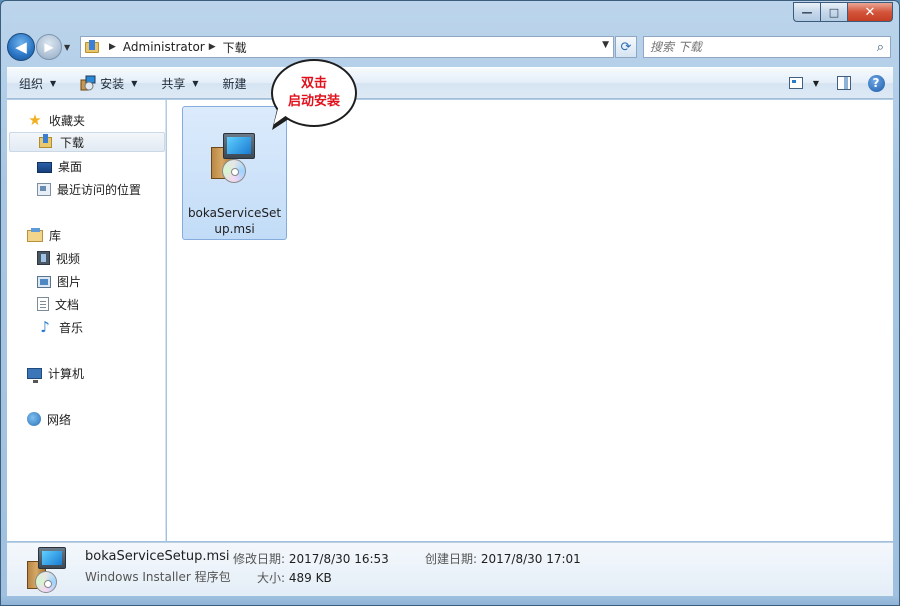  I want to click on refresh-icon: ⟳, so click(626, 47).